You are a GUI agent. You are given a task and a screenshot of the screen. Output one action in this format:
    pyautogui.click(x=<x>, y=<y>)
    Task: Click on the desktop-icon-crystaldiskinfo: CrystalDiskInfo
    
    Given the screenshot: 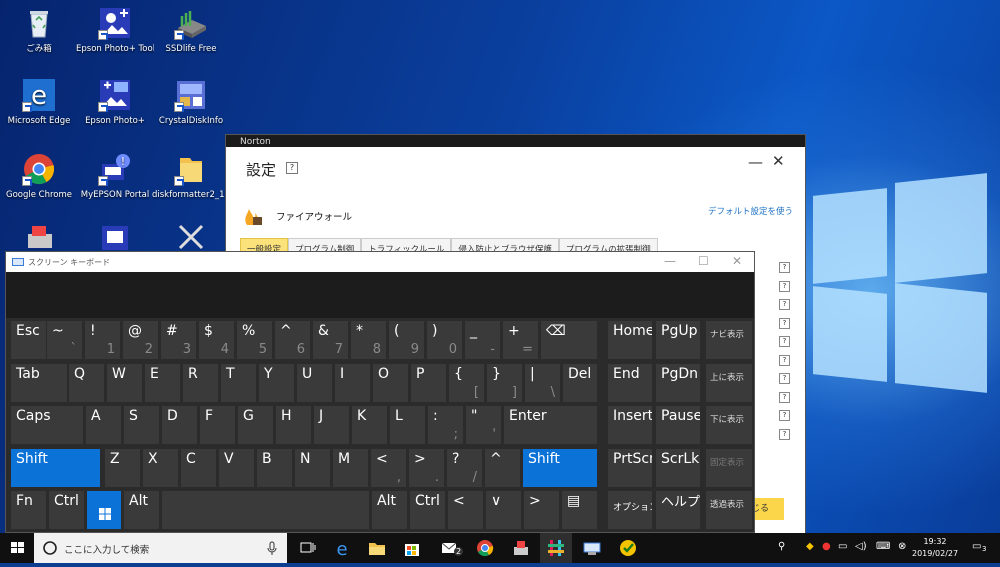 What is the action you would take?
    pyautogui.click(x=191, y=102)
    